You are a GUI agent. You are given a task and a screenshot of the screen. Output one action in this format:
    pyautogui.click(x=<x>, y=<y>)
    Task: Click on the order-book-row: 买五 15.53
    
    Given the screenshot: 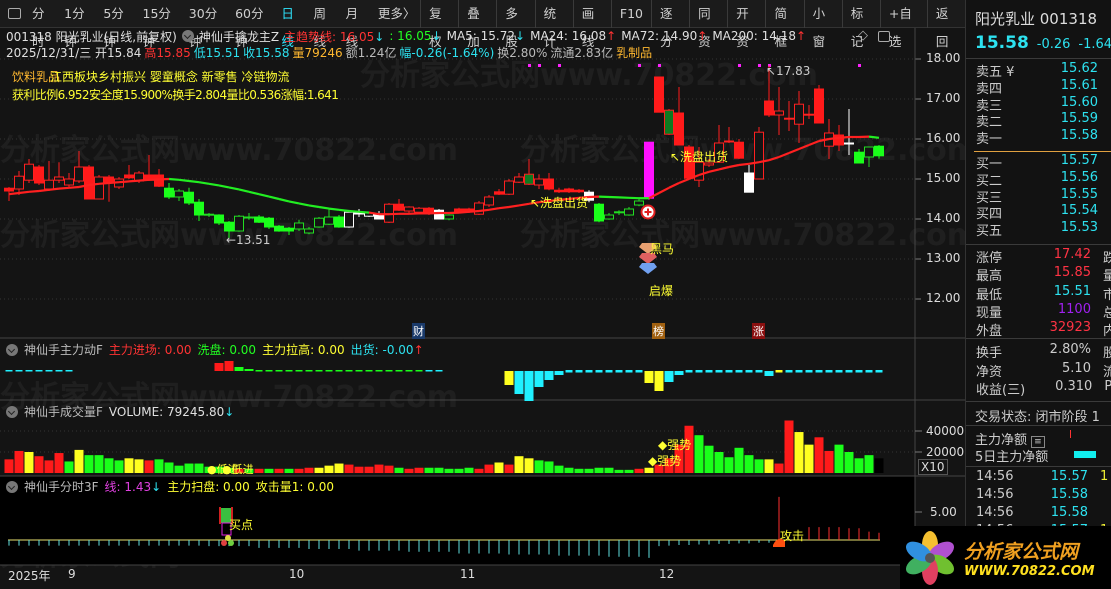 What is the action you would take?
    pyautogui.click(x=1043, y=229)
    